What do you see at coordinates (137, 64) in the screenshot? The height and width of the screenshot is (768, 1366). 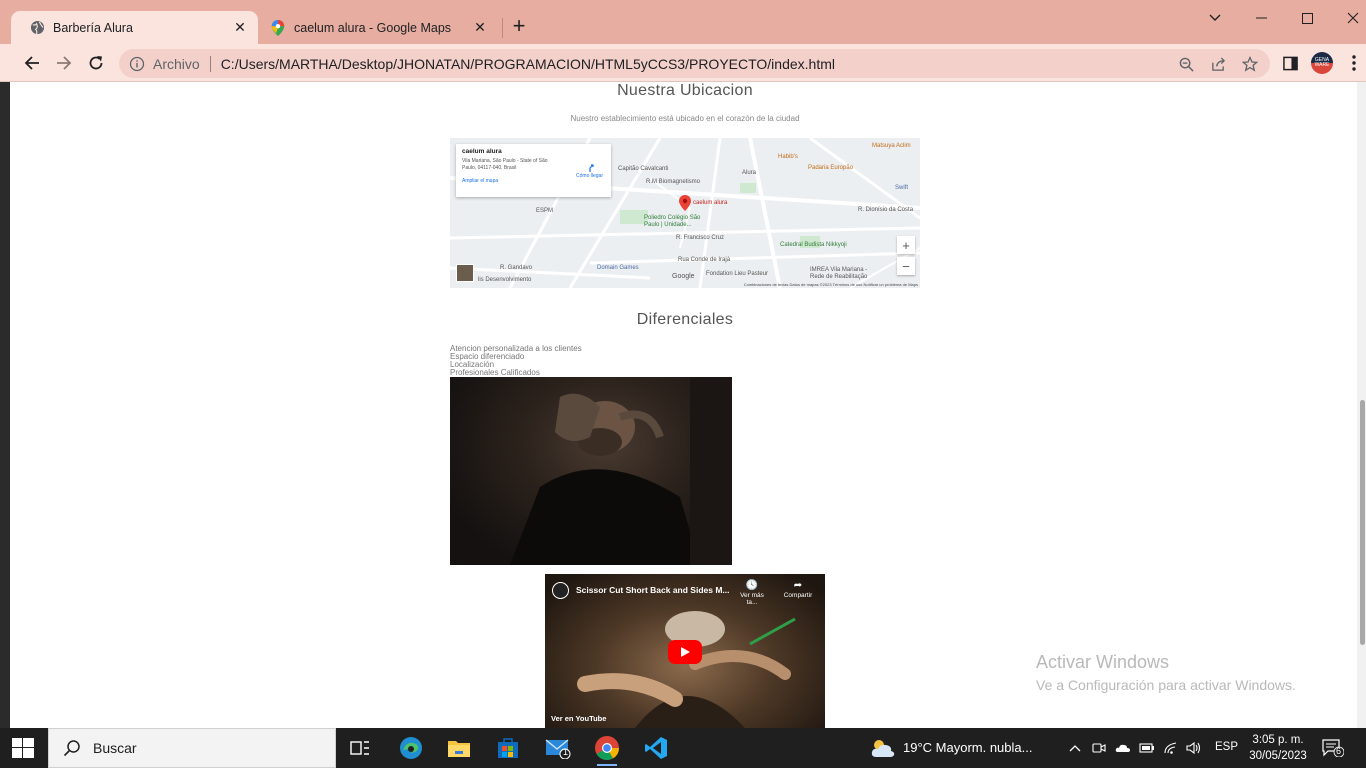 I see `info-icon` at bounding box center [137, 64].